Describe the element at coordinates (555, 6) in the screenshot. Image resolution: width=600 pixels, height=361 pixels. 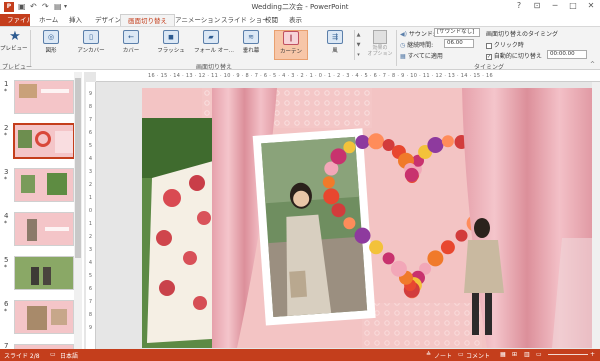
I see `minimize-icon: ─` at that location.